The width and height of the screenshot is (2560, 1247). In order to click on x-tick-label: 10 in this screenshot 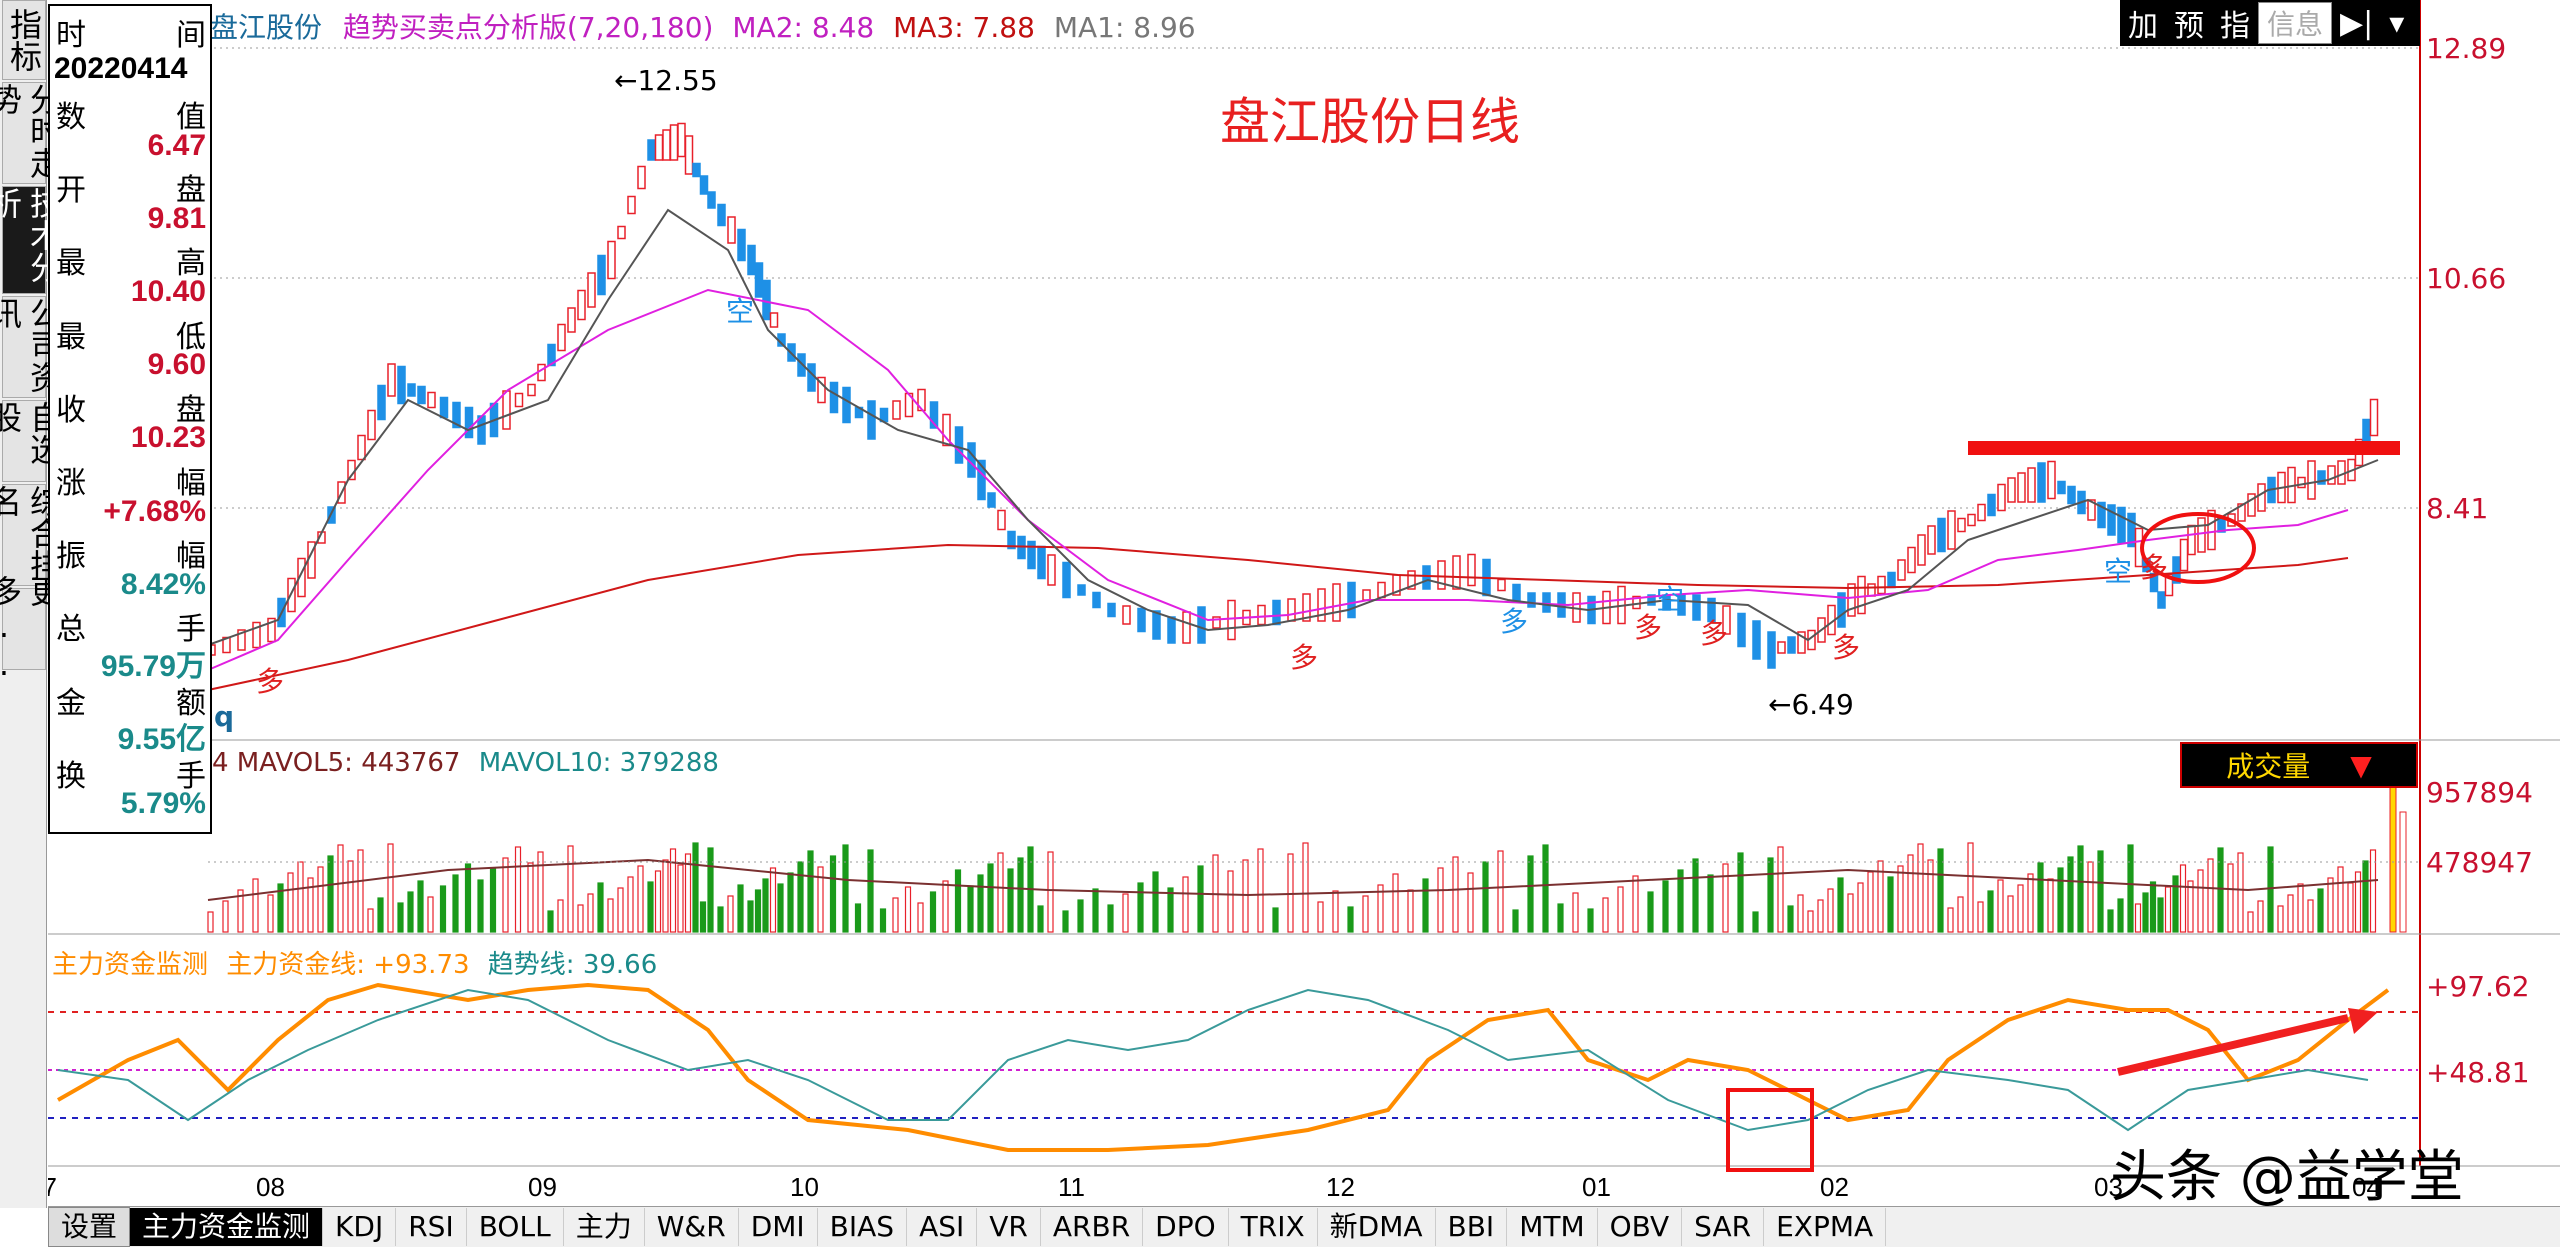, I will do `click(804, 1187)`.